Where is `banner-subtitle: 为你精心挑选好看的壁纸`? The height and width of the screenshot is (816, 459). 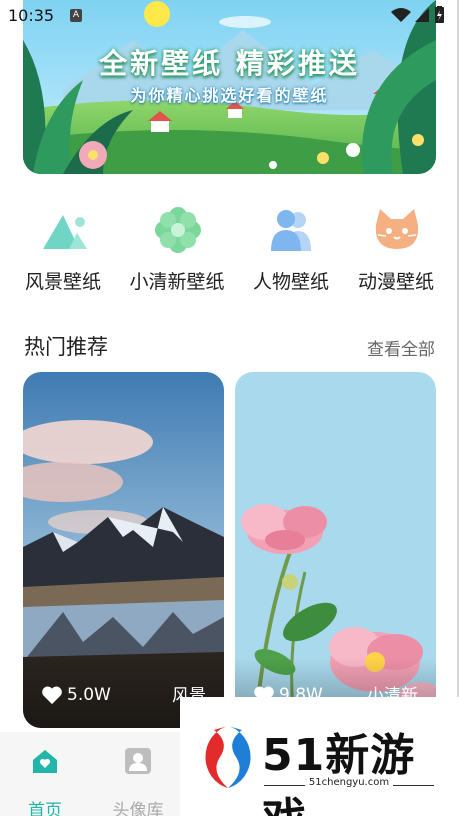 banner-subtitle: 为你精心挑选好看的壁纸 is located at coordinates (229, 95).